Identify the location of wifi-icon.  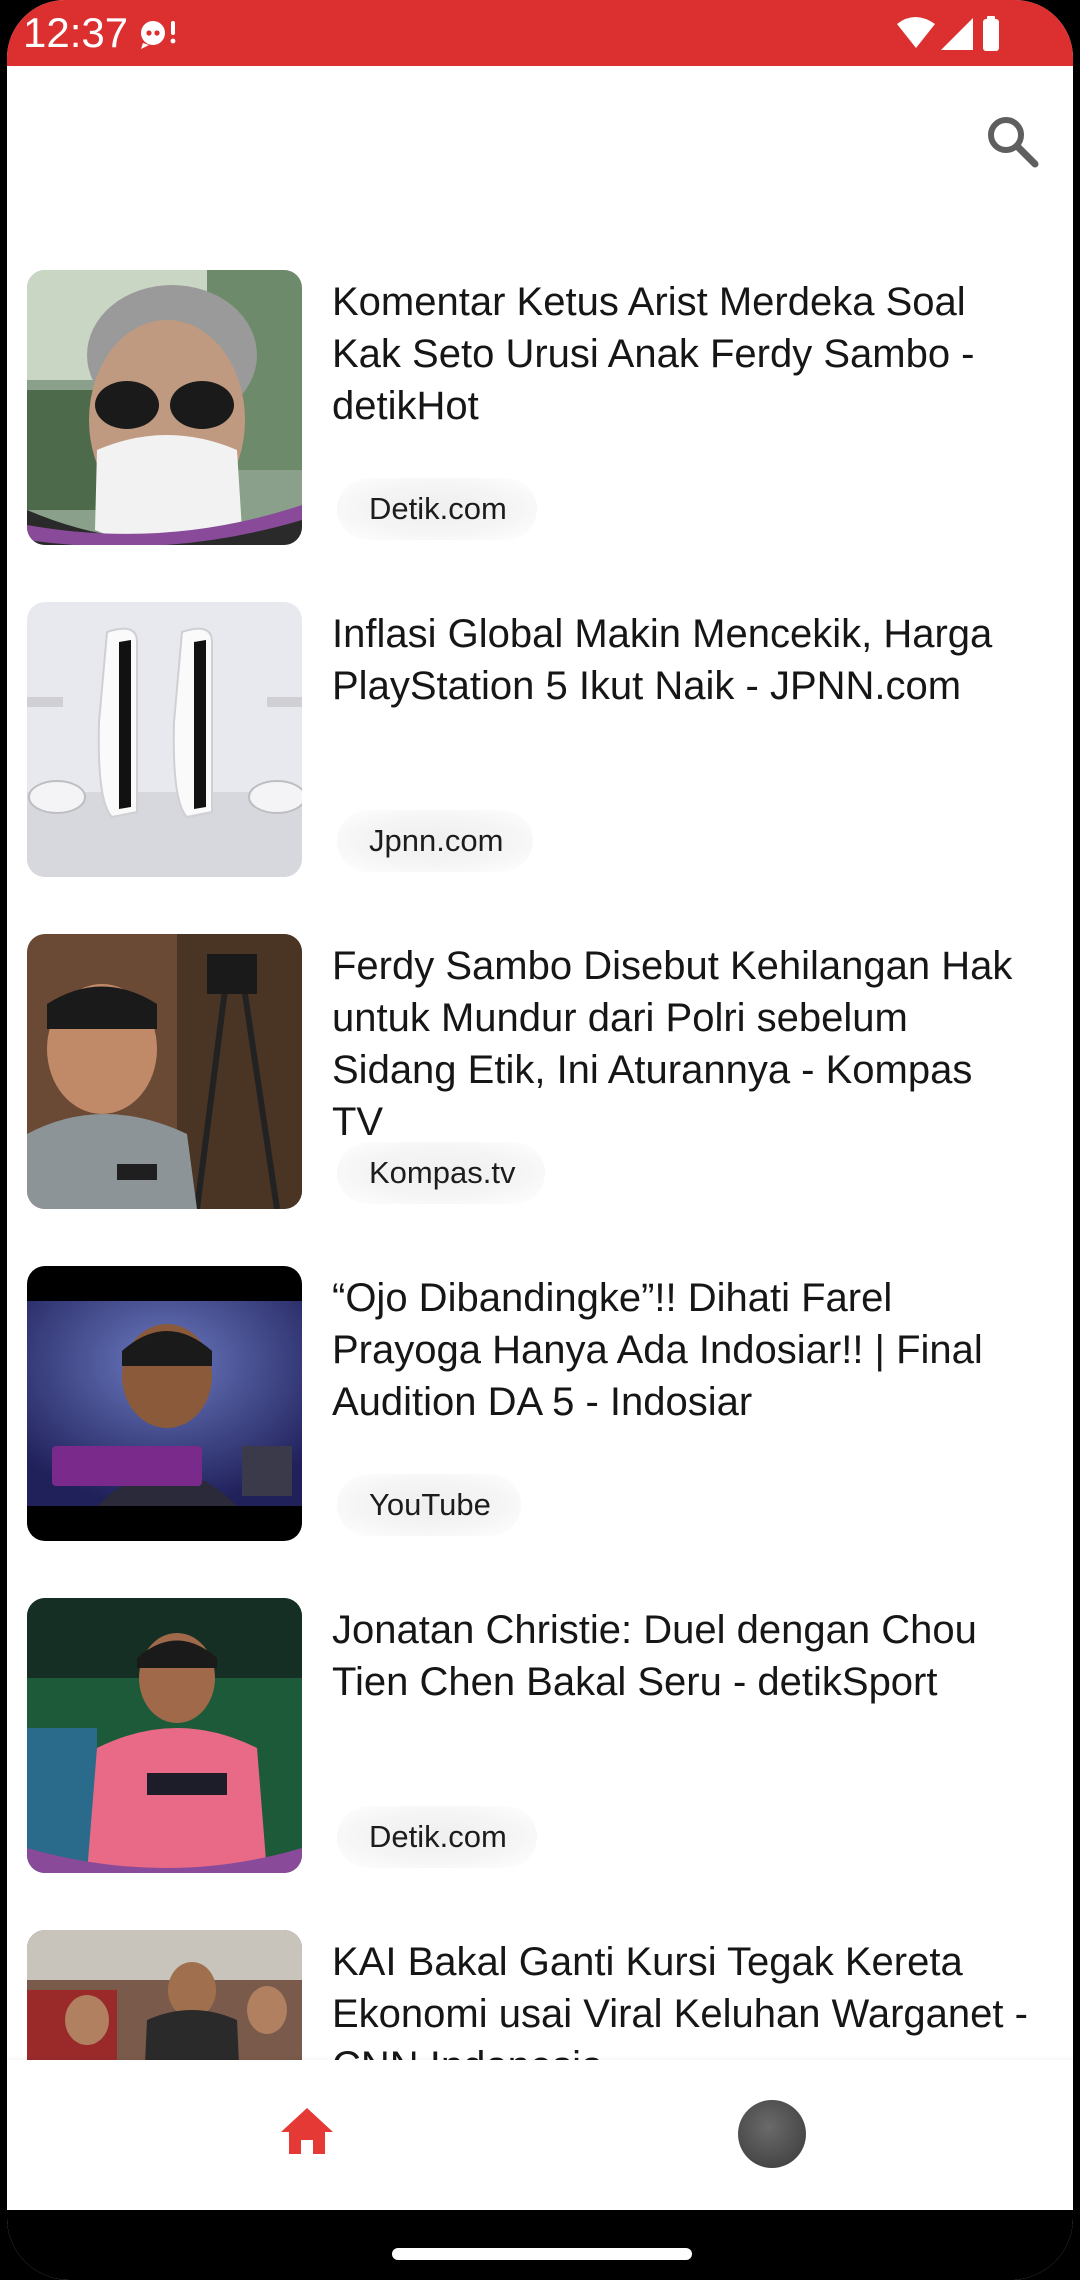
(916, 32).